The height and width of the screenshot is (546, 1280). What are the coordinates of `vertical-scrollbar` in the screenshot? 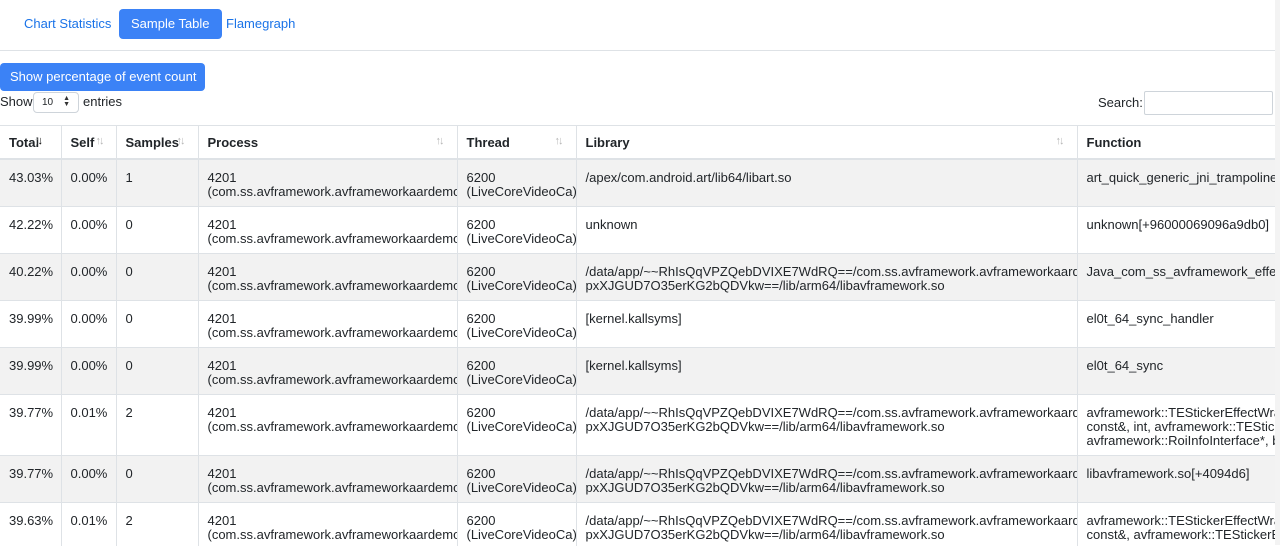 It's located at (1277, 272).